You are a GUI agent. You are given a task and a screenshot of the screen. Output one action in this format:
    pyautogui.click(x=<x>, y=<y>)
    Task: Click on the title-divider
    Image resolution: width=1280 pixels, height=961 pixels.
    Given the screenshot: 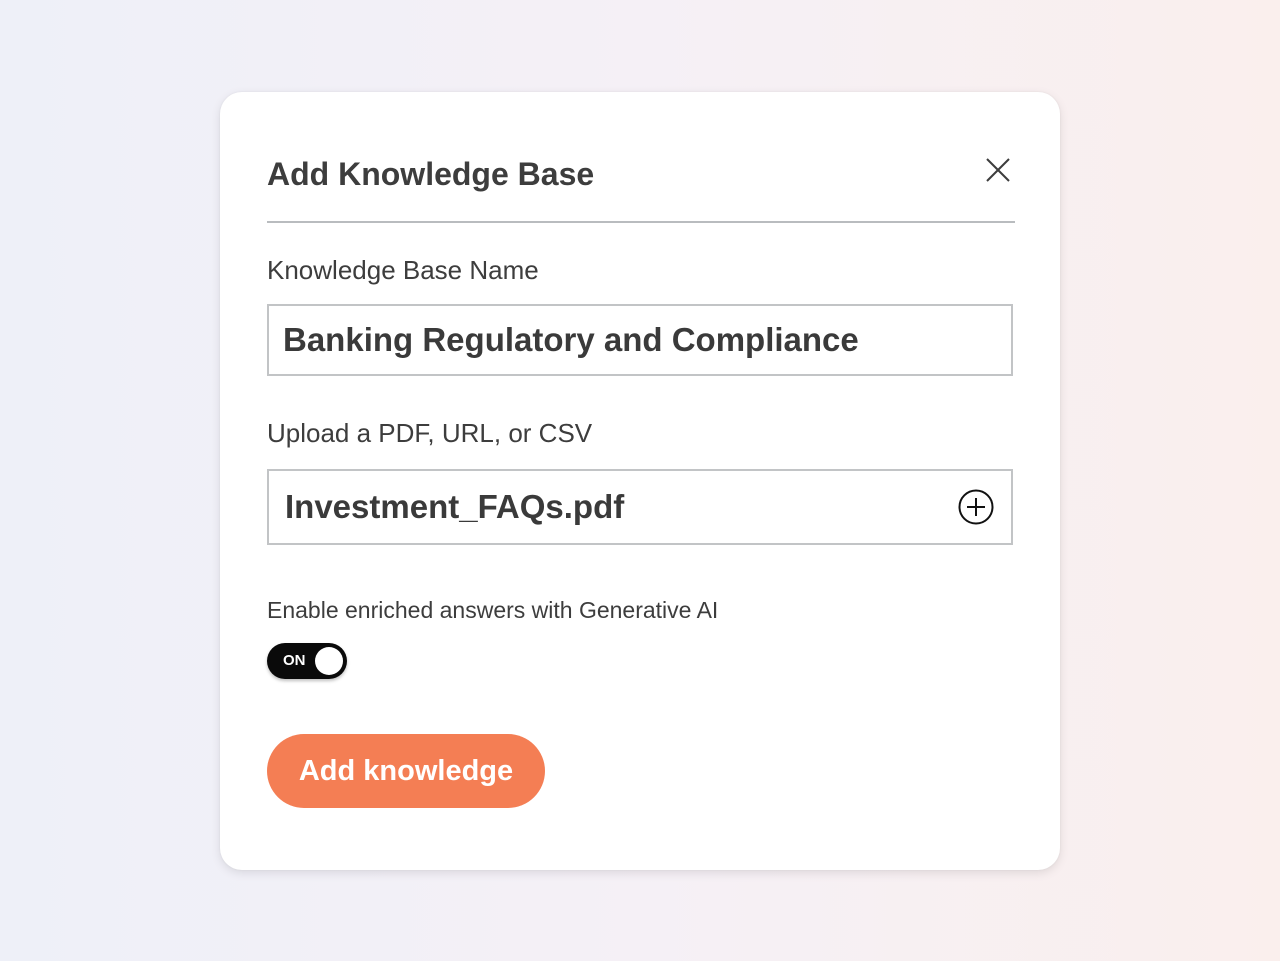 What is the action you would take?
    pyautogui.click(x=641, y=222)
    